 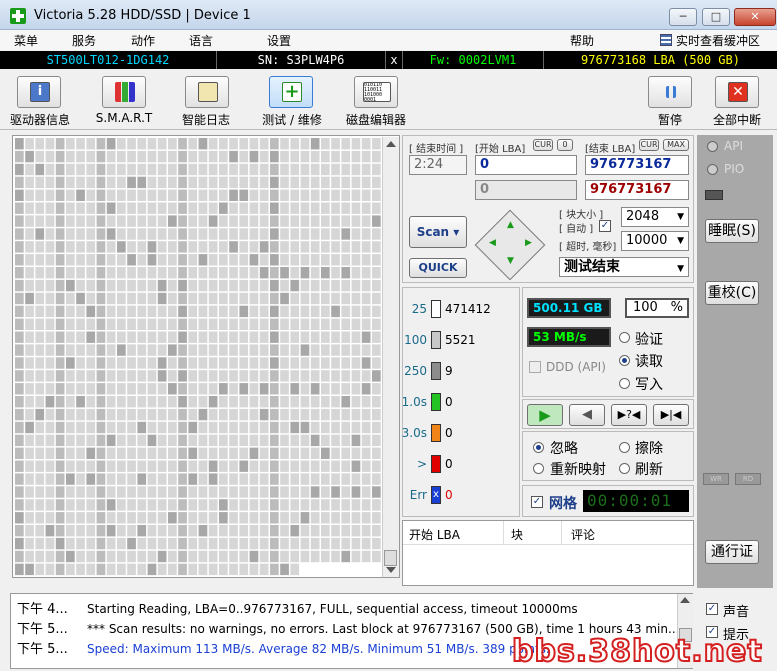 What do you see at coordinates (587, 415) in the screenshot?
I see `rewind-button: ◀` at bounding box center [587, 415].